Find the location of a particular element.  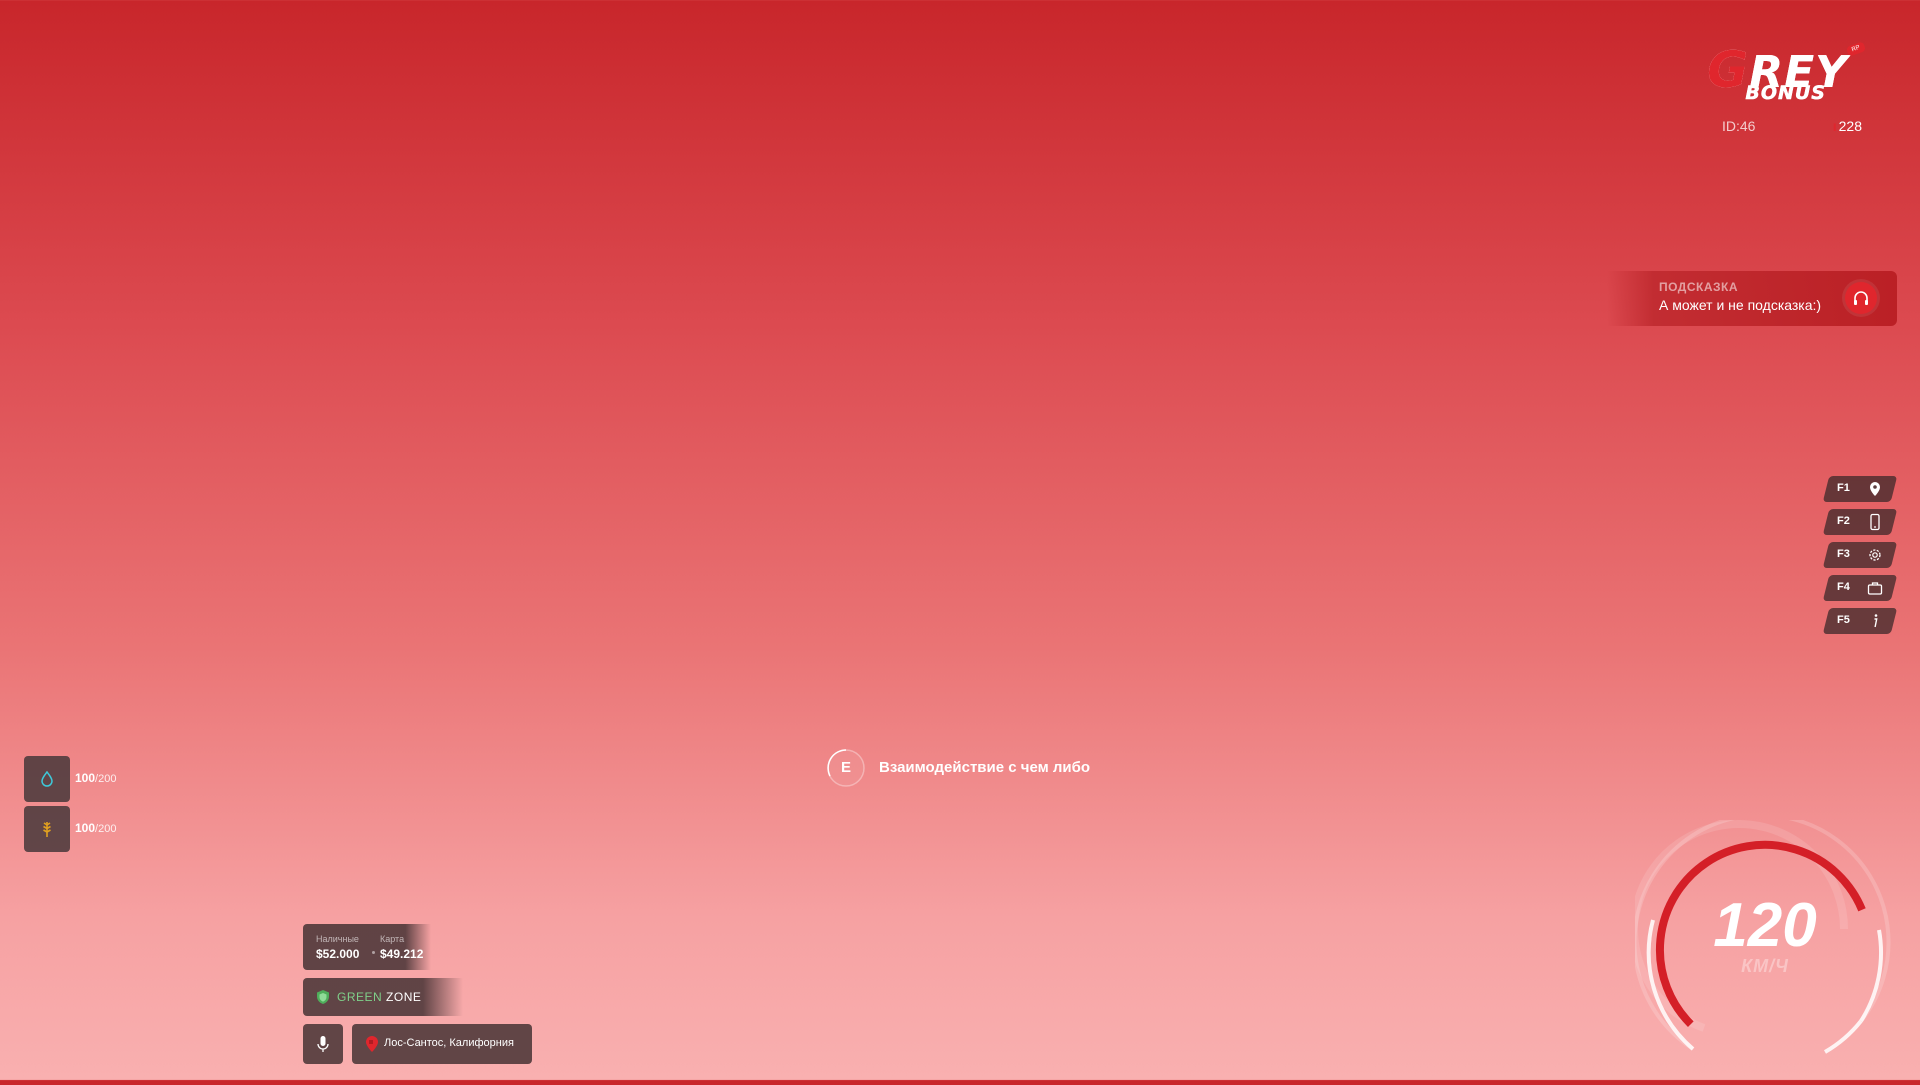

player-info: ID:46 ı 228 is located at coordinates (1792, 128).